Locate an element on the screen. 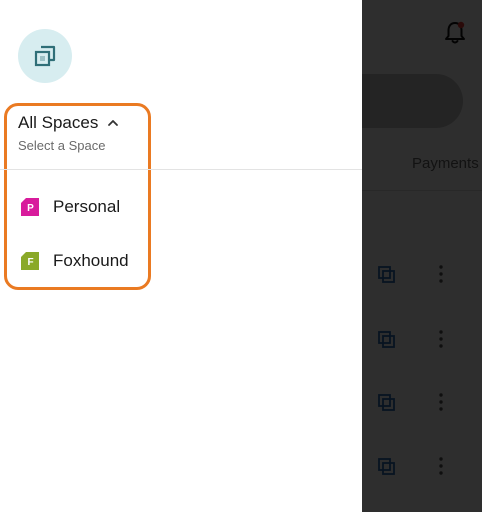 Image resolution: width=482 pixels, height=512 pixels. chevron-up-icon is located at coordinates (113, 123).